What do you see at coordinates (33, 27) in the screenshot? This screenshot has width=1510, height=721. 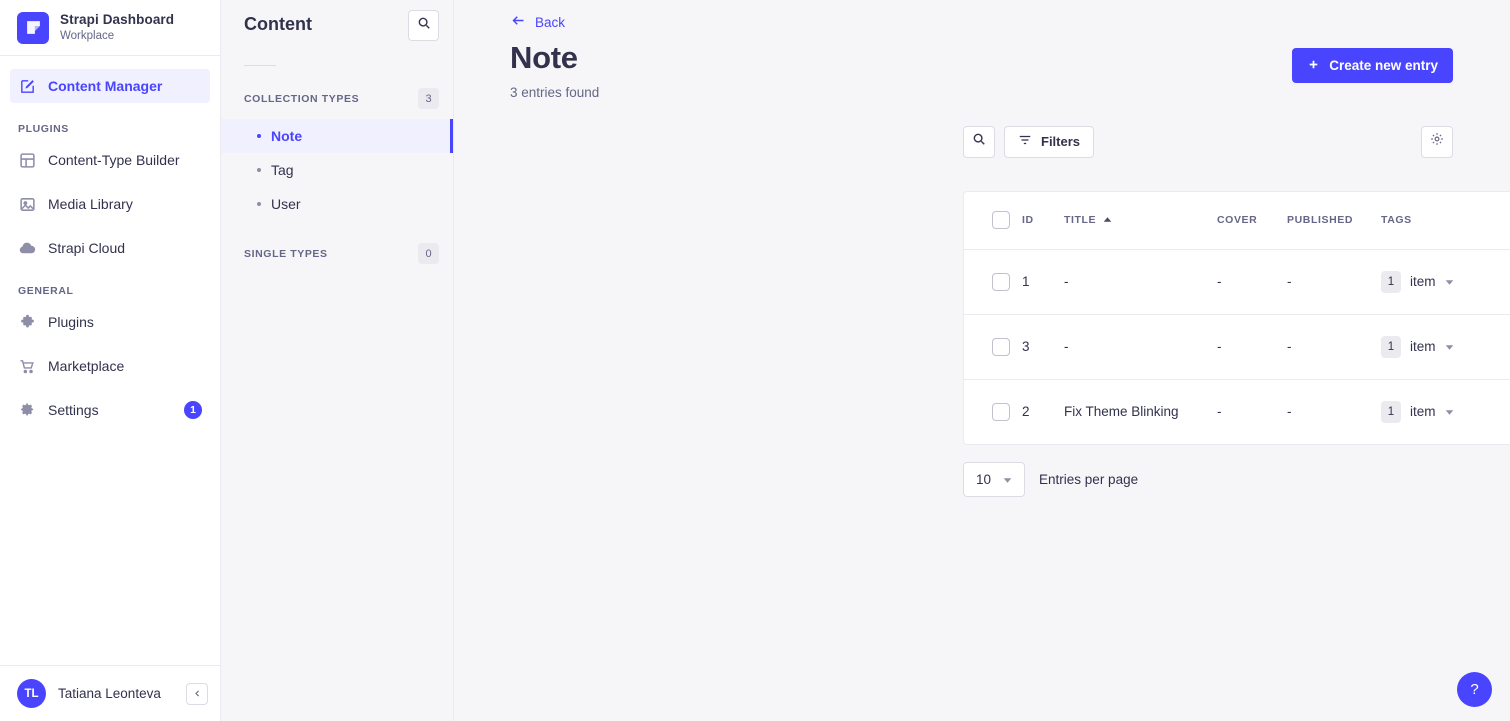 I see `strapi-logo-icon` at bounding box center [33, 27].